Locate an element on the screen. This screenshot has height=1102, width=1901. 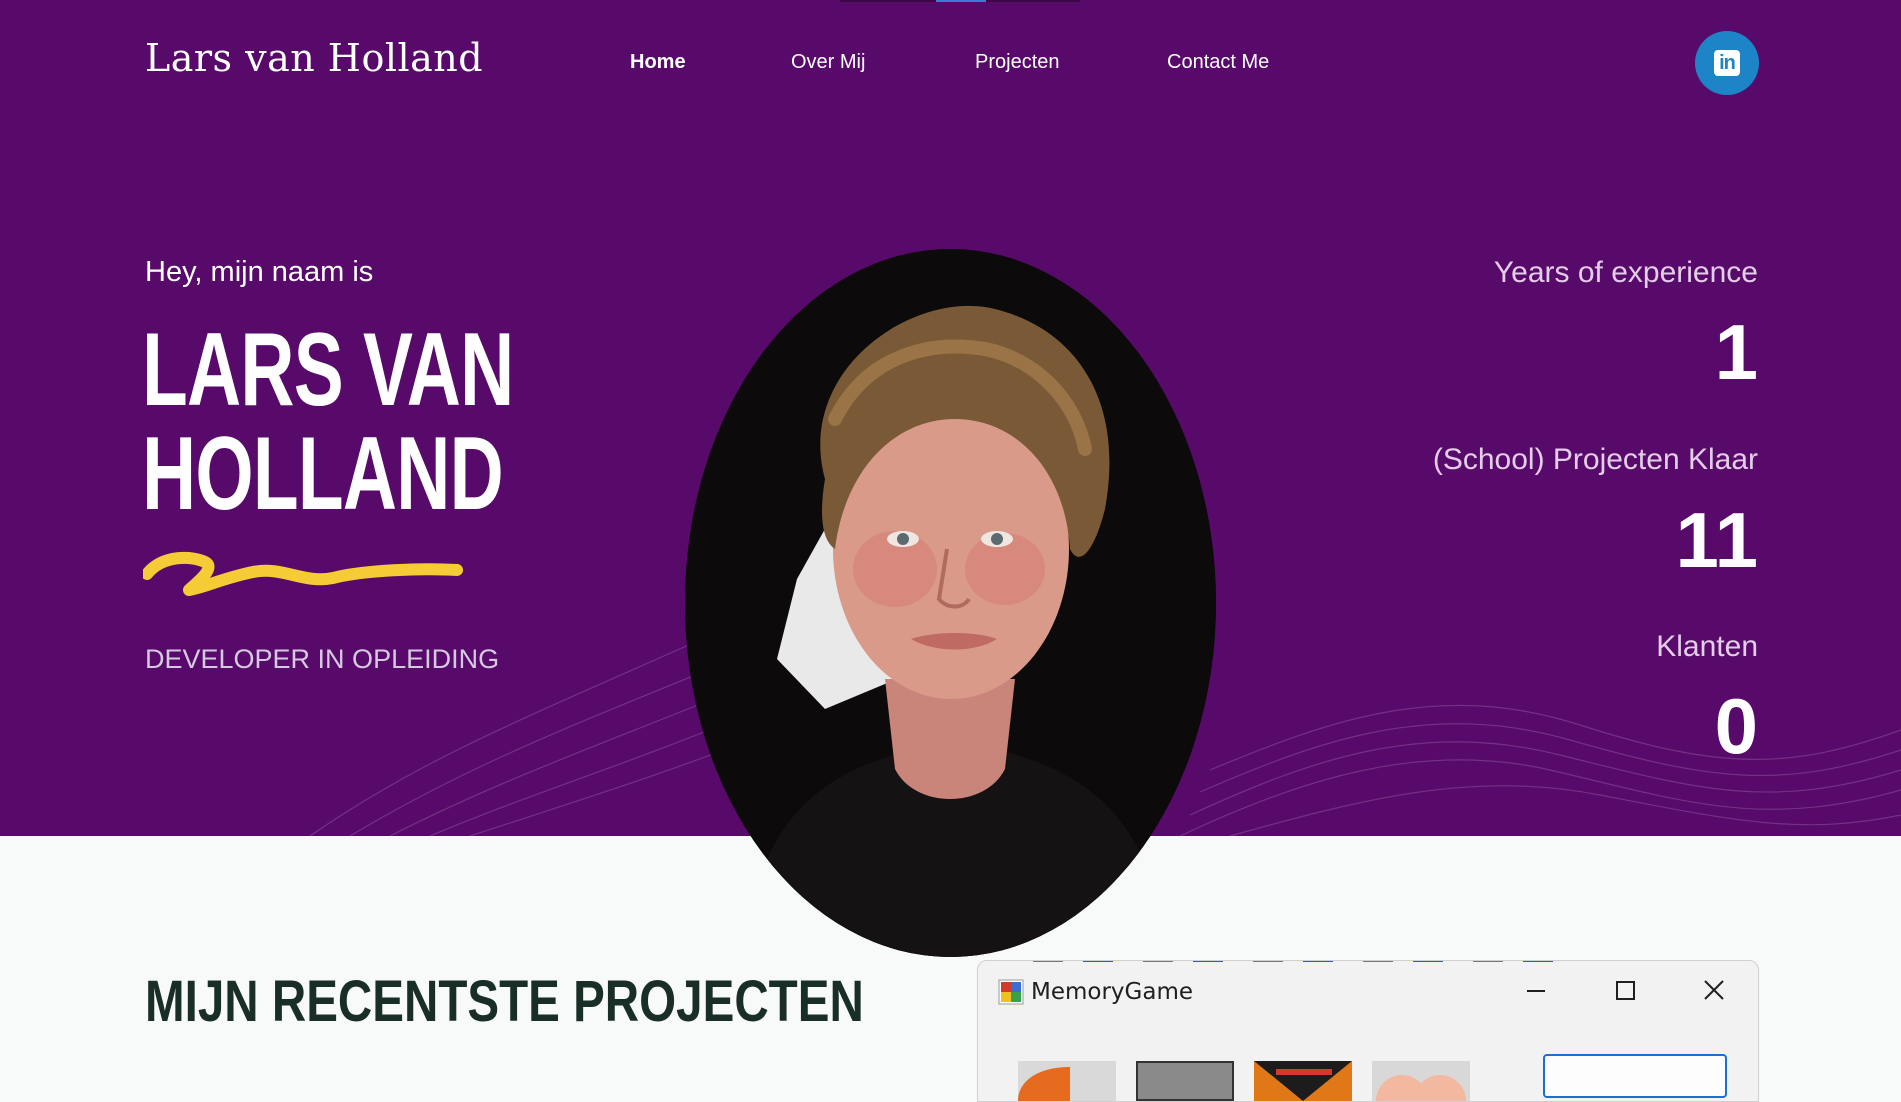
stat-label-projects: (School) Projecten Klaar is located at coordinates (1595, 459).